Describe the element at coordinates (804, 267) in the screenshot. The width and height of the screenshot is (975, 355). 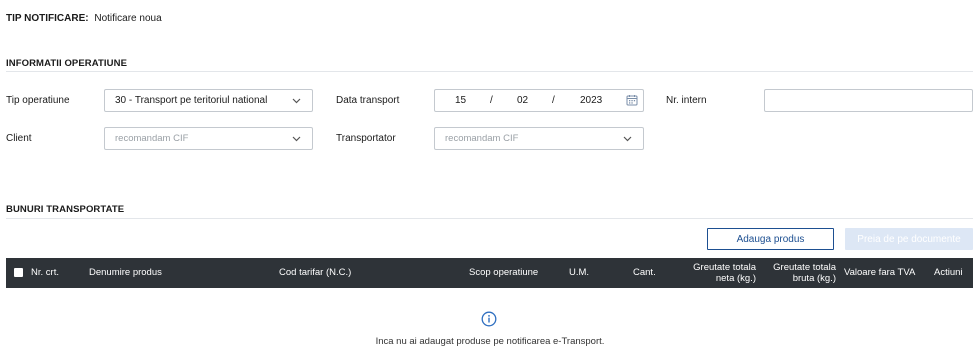
I see `column-gross-weight-line1: Greutate totala` at that location.